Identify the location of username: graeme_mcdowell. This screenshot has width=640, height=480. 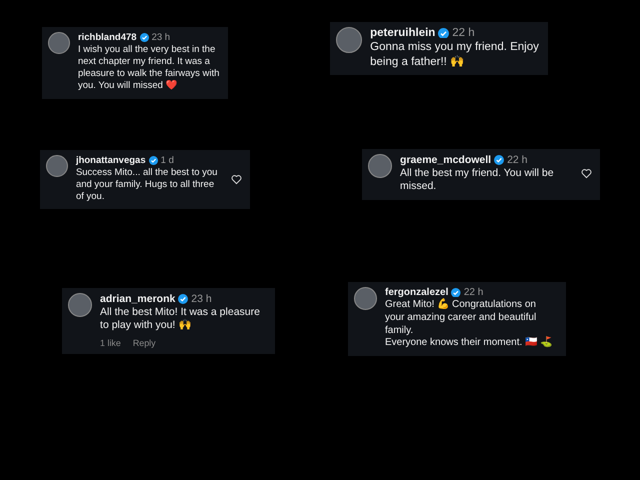
(446, 160).